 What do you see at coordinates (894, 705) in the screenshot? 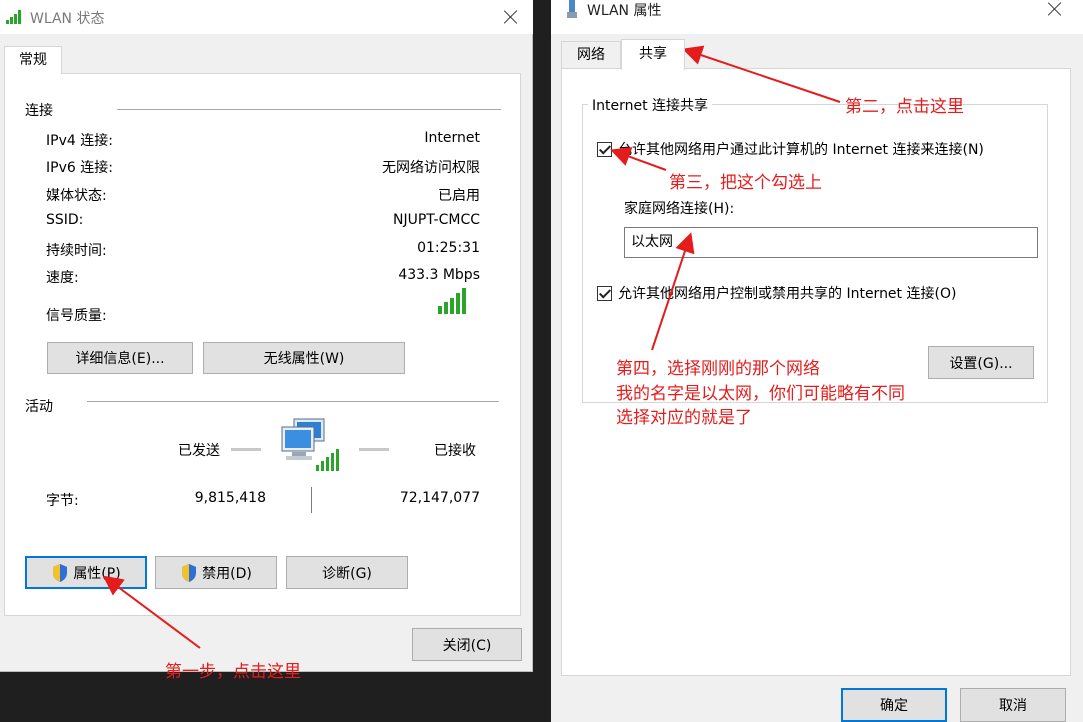
I see `ok-button: 确定` at bounding box center [894, 705].